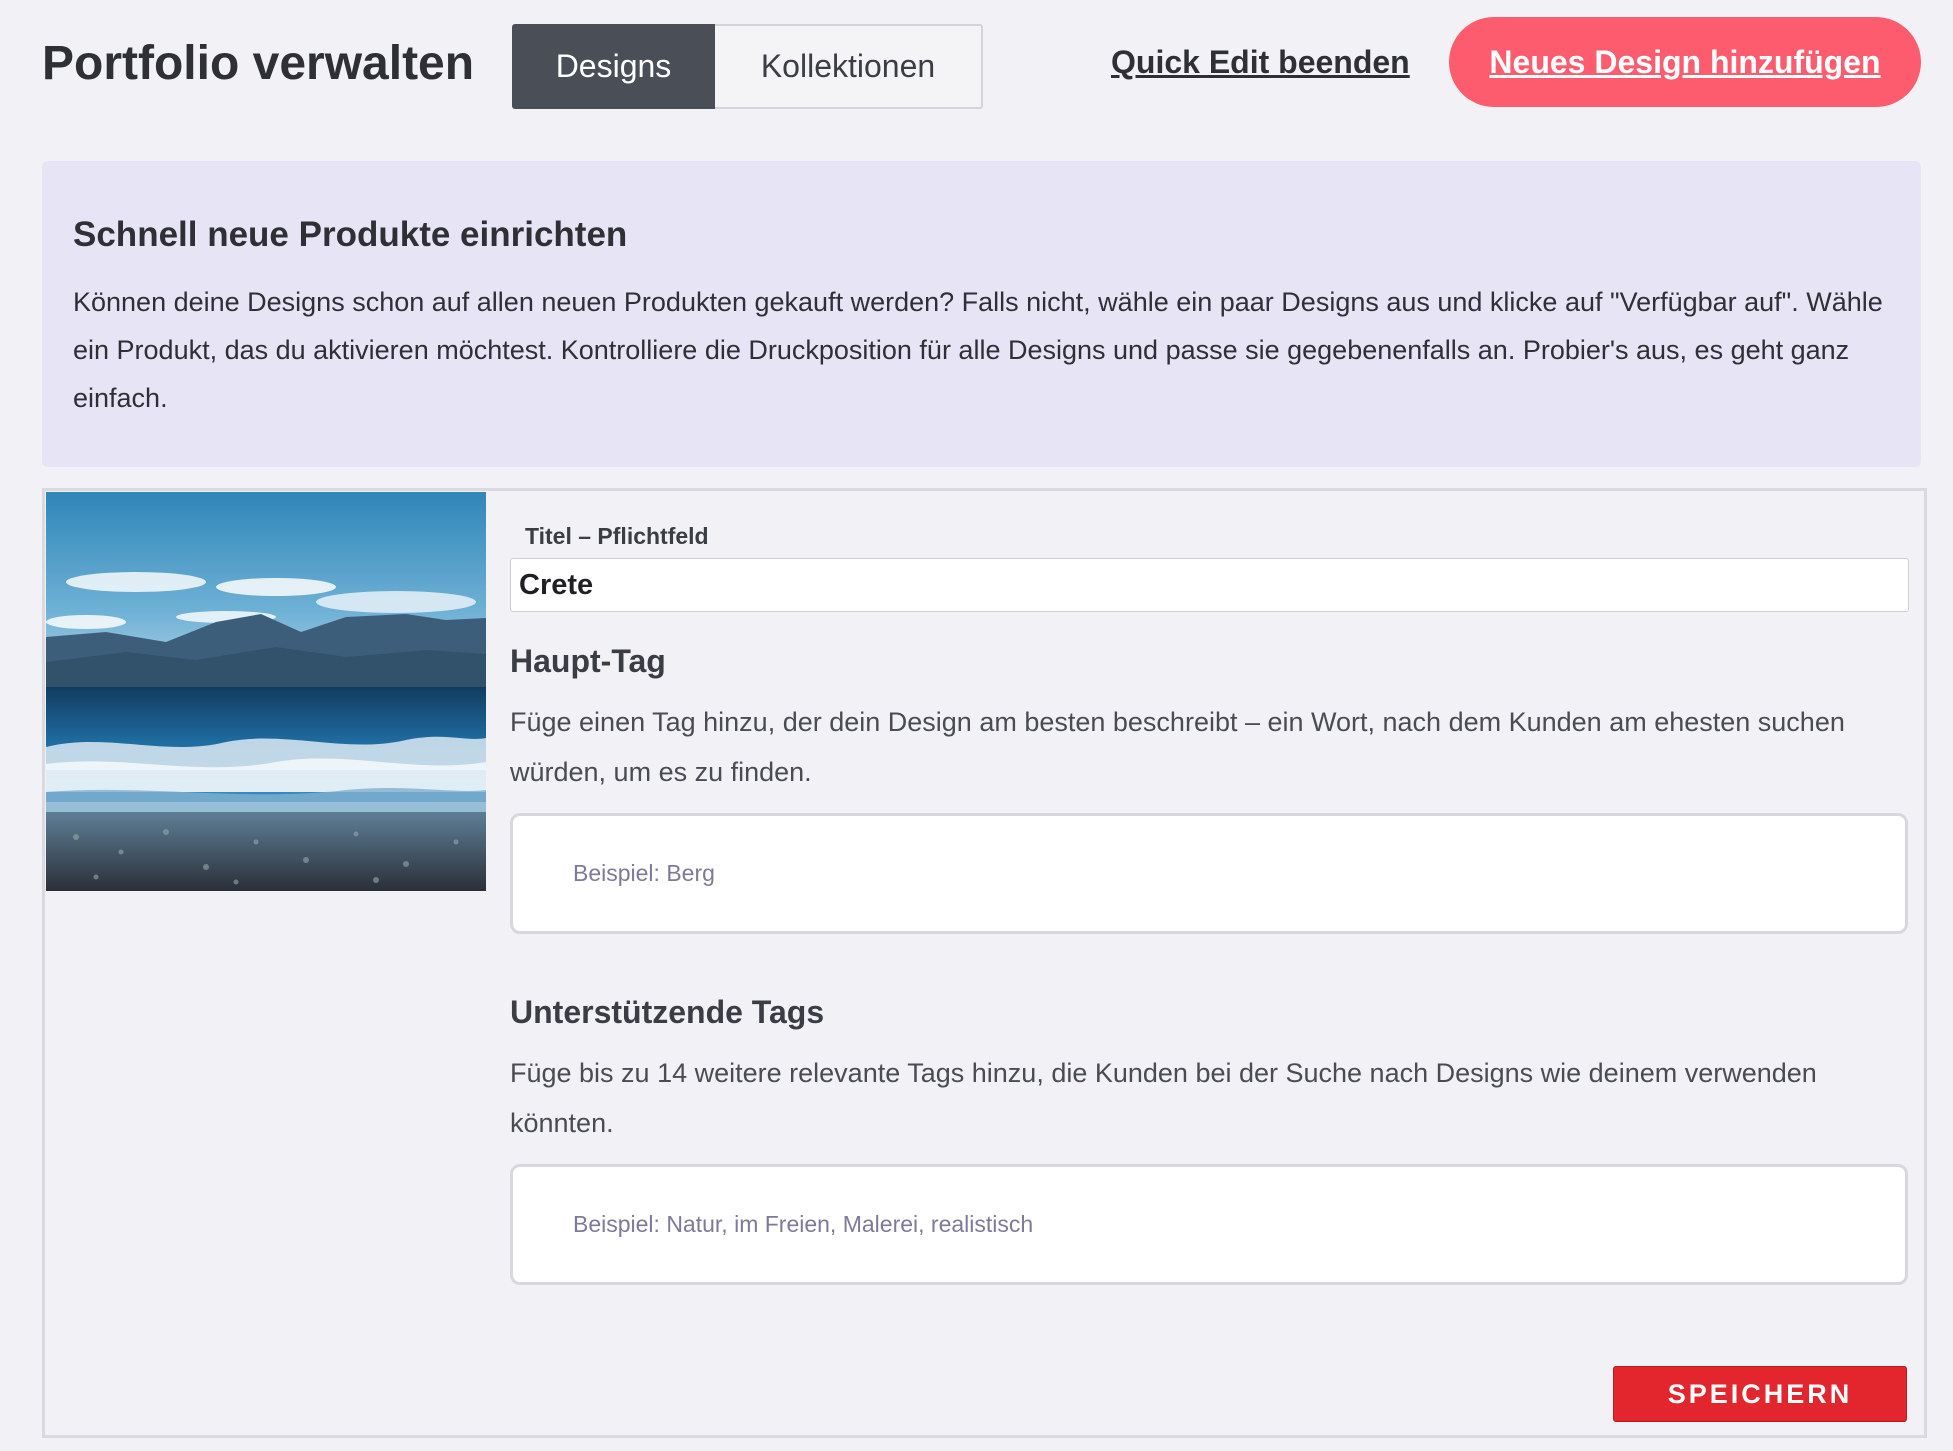 The width and height of the screenshot is (1953, 1451). What do you see at coordinates (1260, 62) in the screenshot?
I see `quick-edit-exit-link: Quick Edit beenden` at bounding box center [1260, 62].